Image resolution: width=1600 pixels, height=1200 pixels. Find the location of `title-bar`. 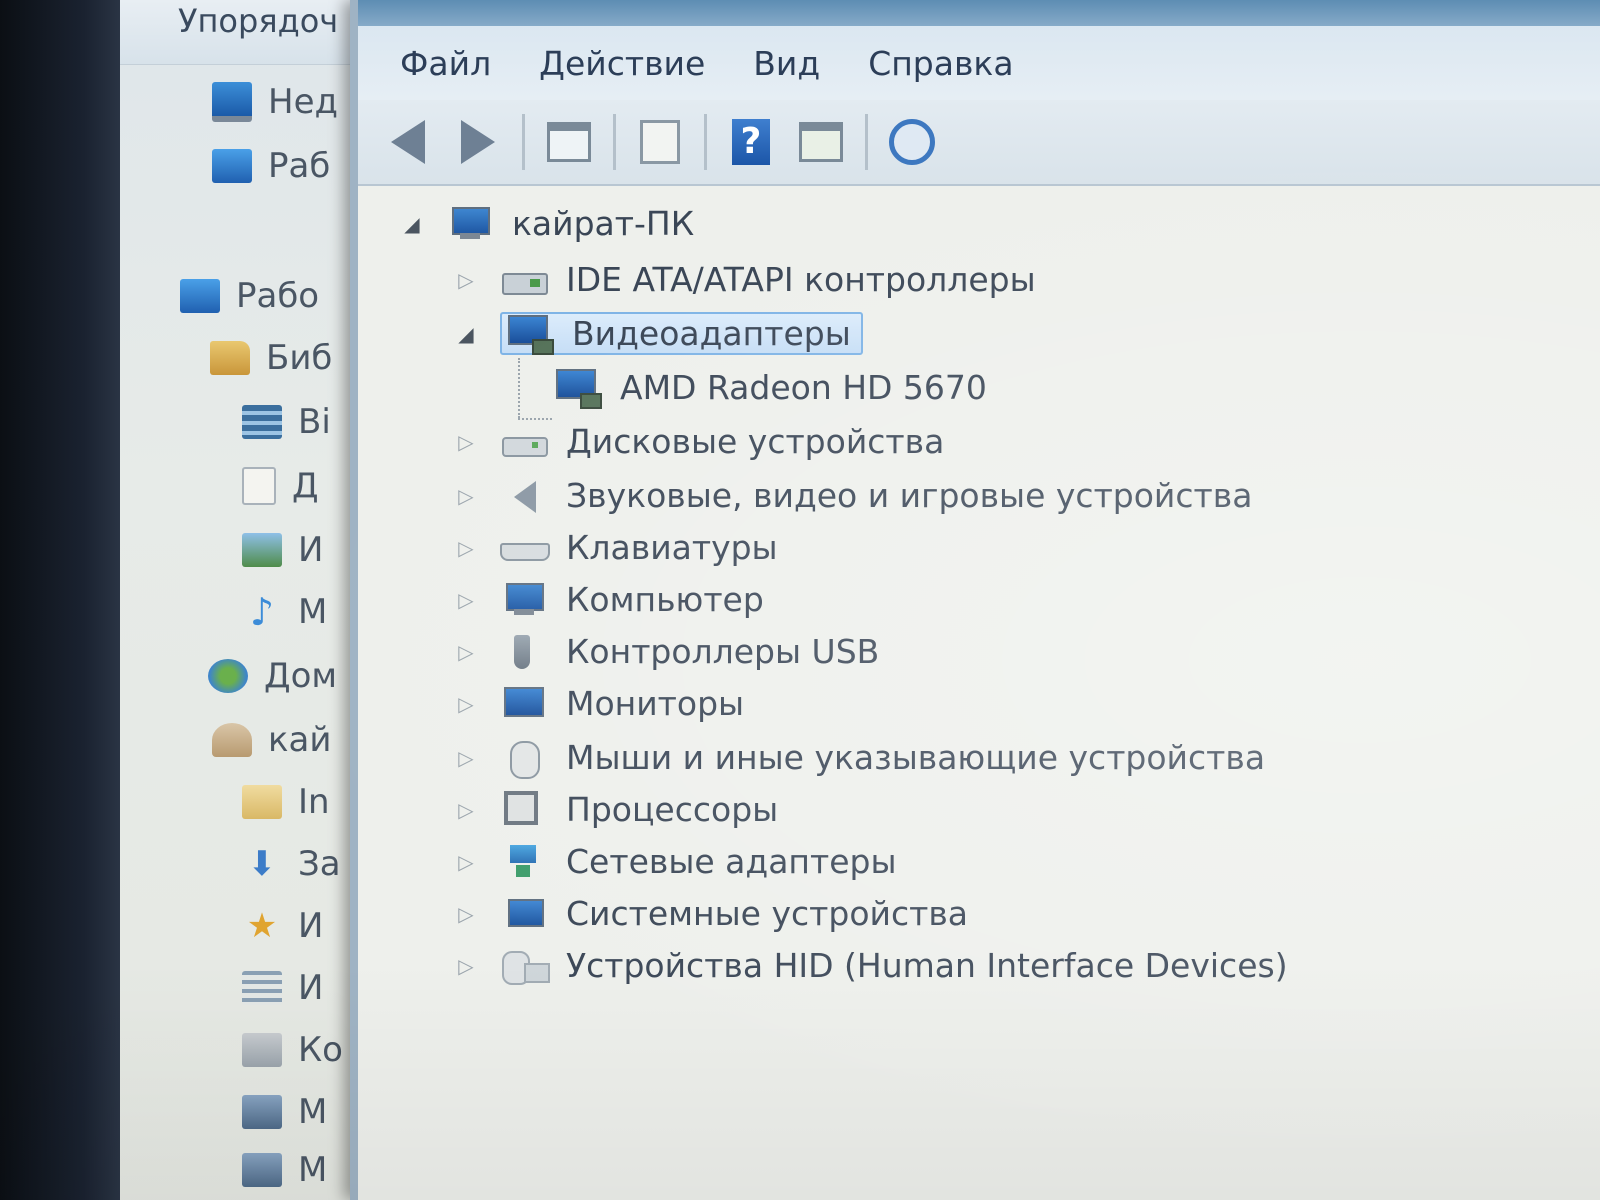

title-bar is located at coordinates (979, 13).